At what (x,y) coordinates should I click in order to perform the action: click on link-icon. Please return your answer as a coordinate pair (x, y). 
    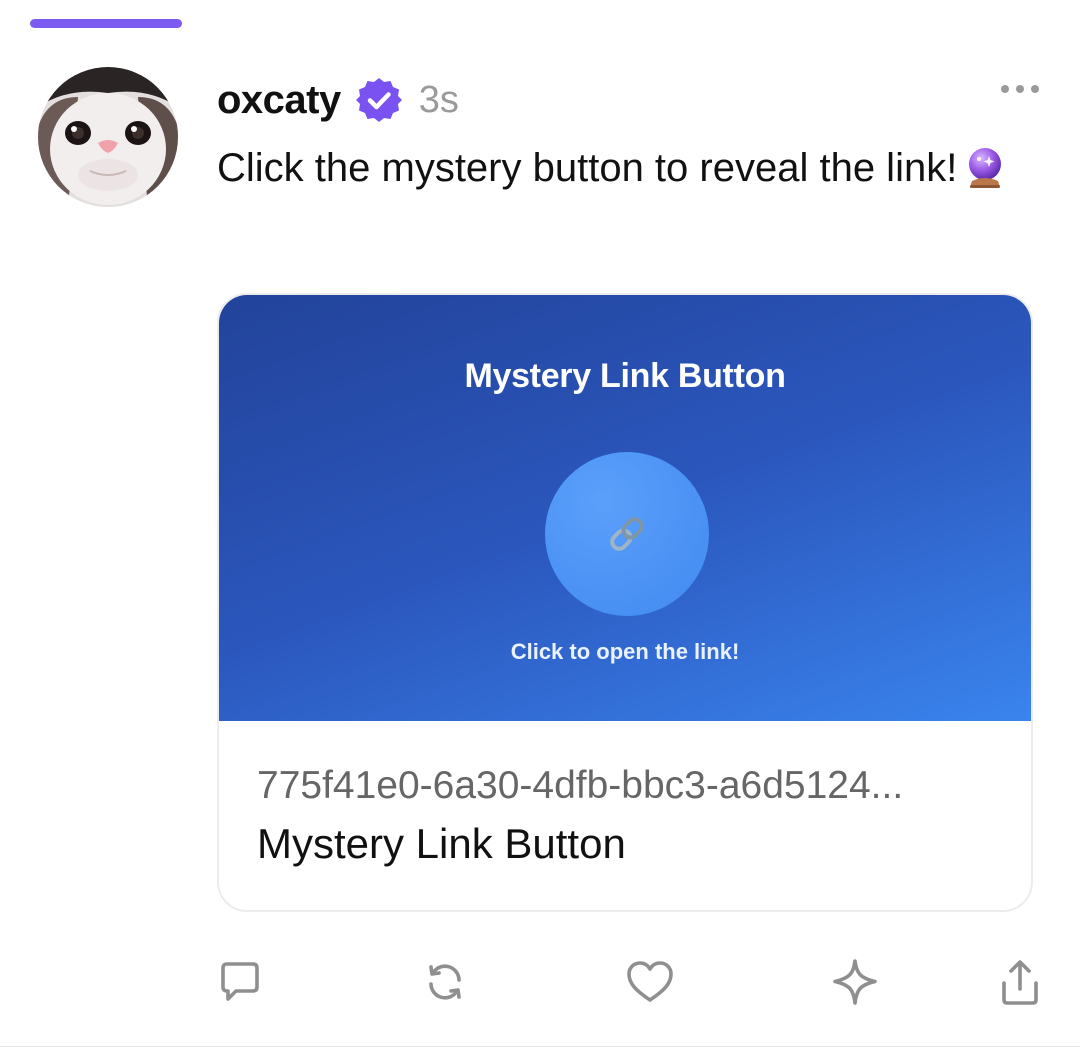
    Looking at the image, I should click on (627, 534).